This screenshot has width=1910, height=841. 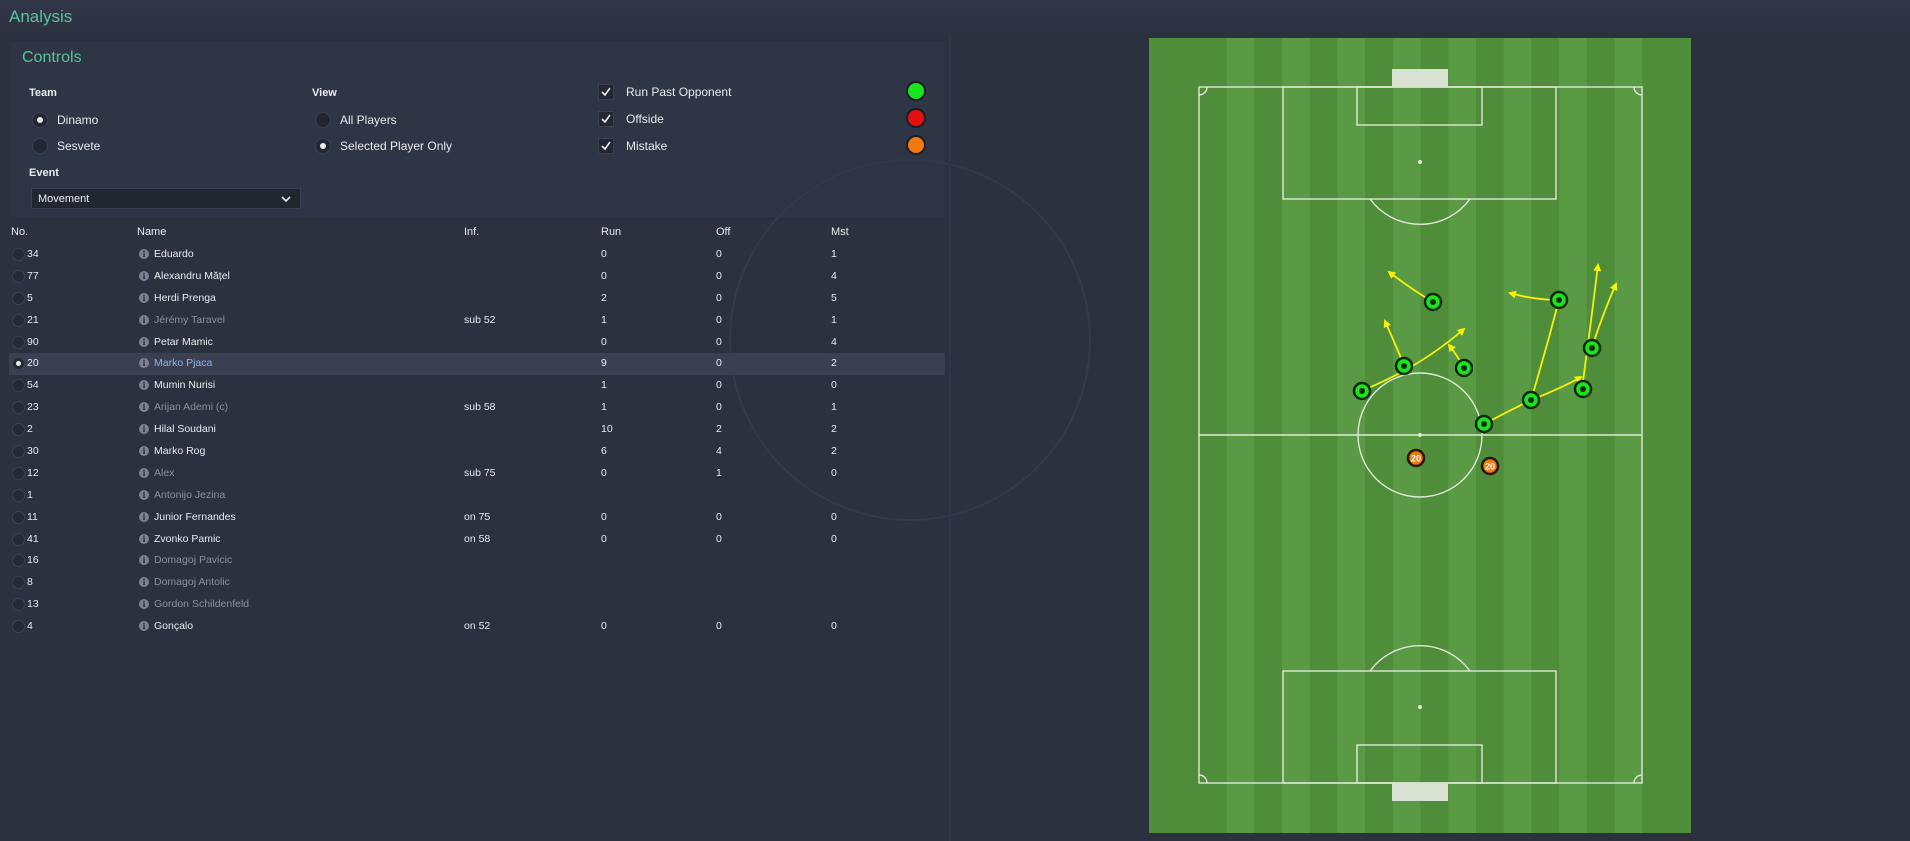 What do you see at coordinates (356, 120) in the screenshot?
I see `view-option-all-players: All Players` at bounding box center [356, 120].